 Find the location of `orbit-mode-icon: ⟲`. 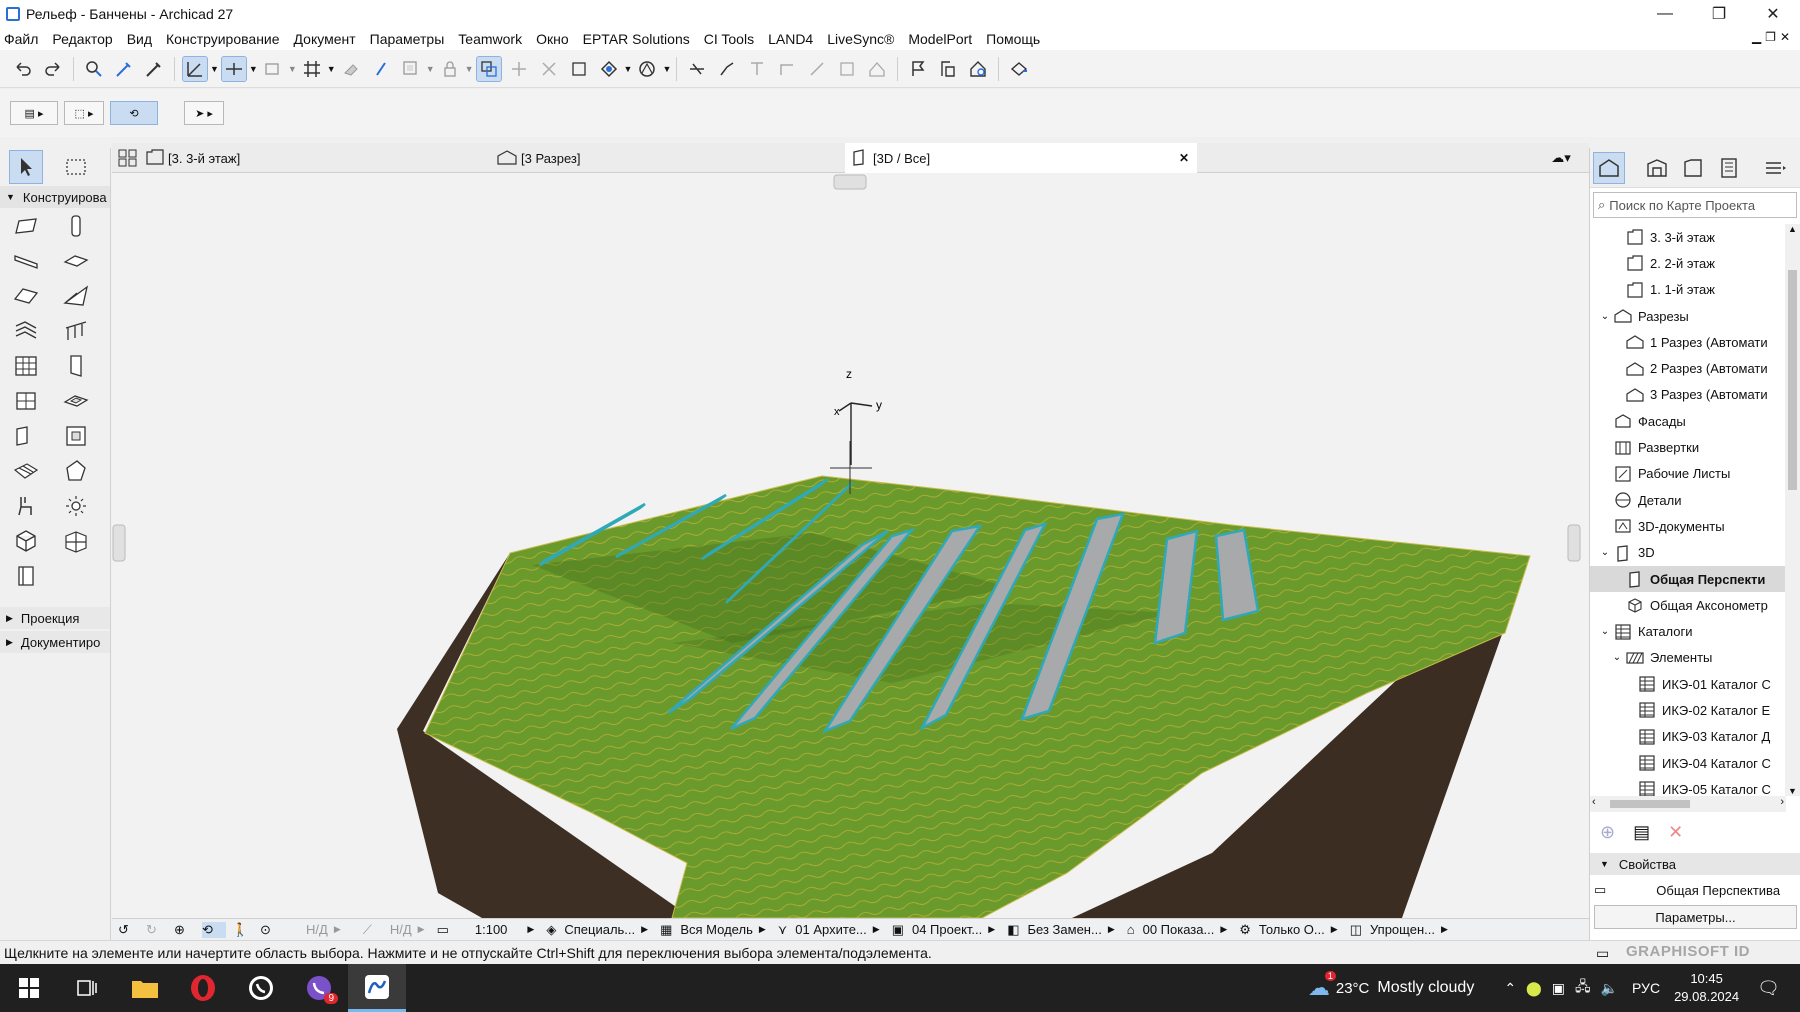

orbit-mode-icon: ⟲ is located at coordinates (214, 929).